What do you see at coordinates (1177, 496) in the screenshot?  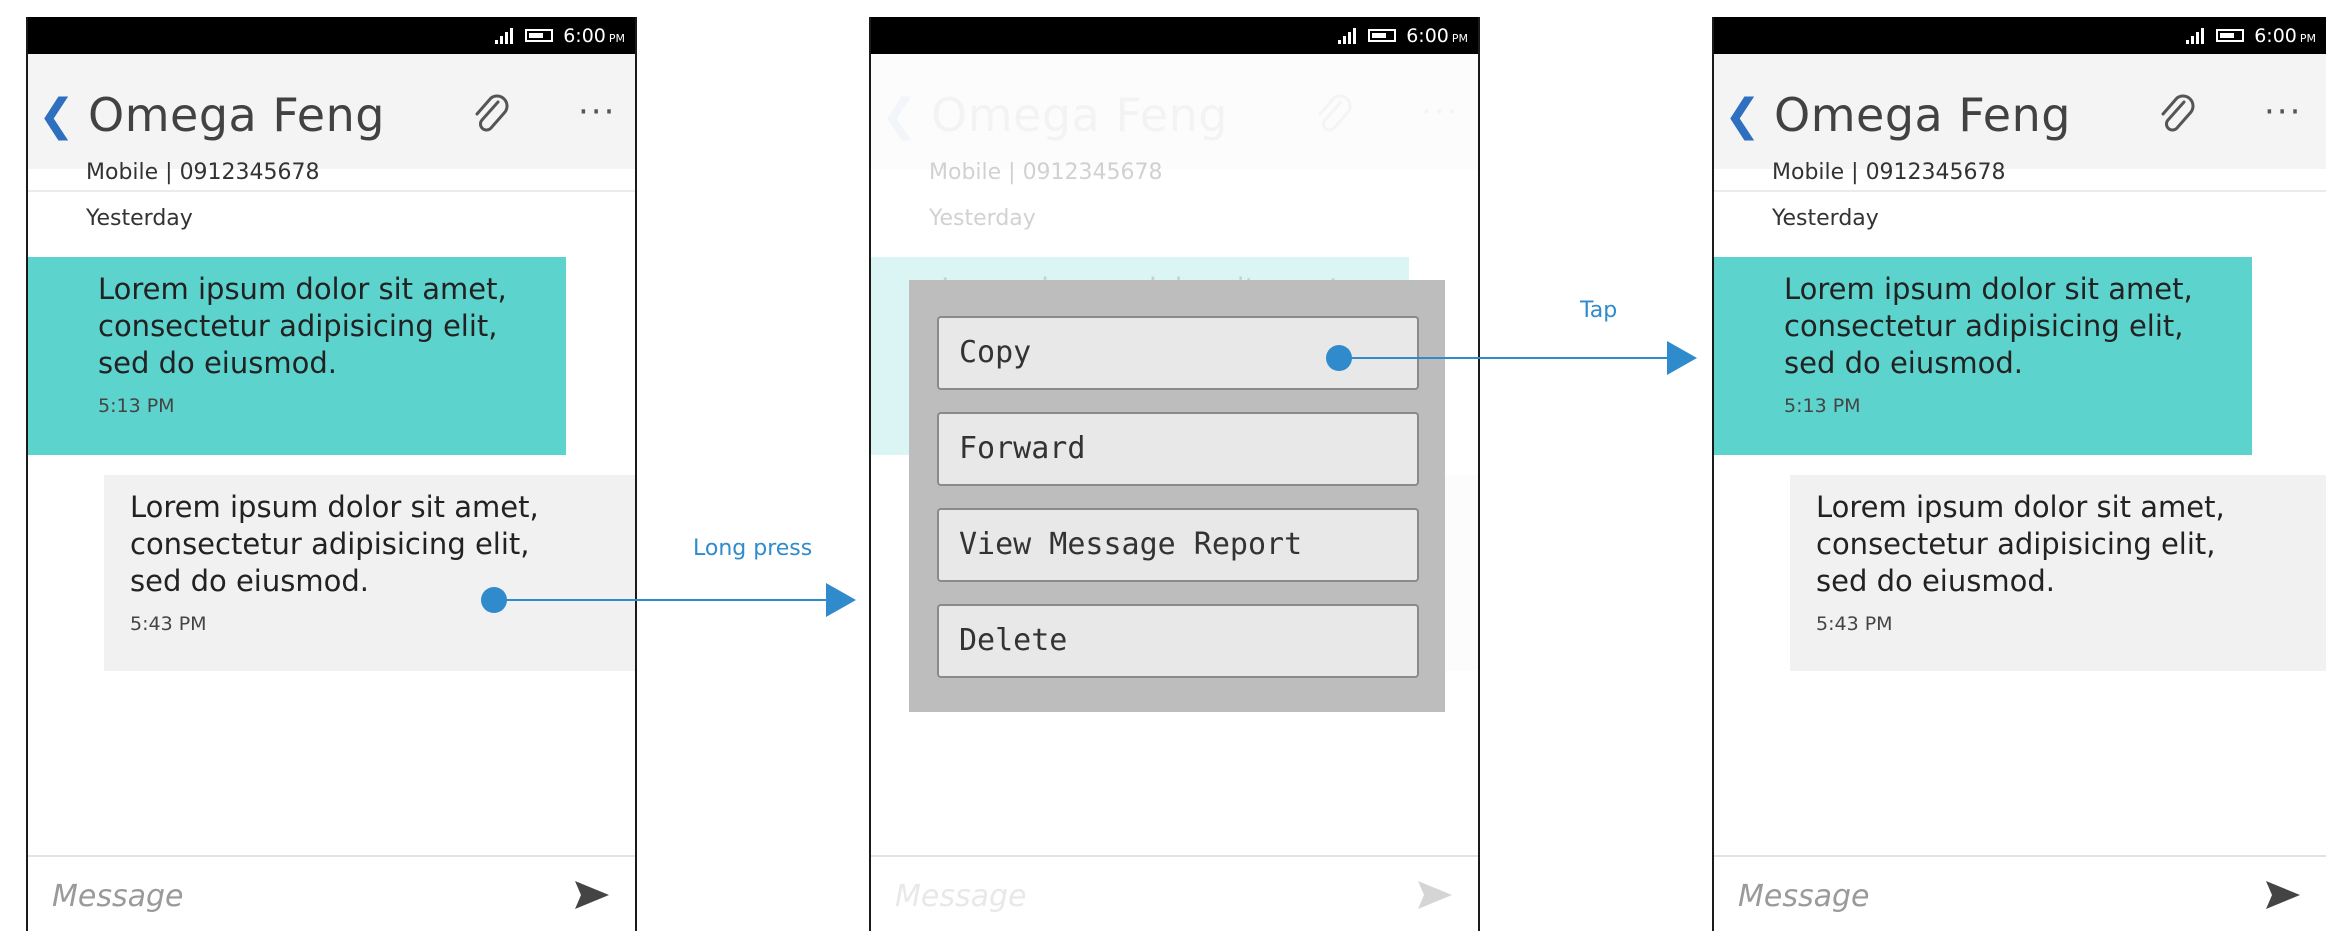 I see `context-menu: Copy Forward View Message Report Delete` at bounding box center [1177, 496].